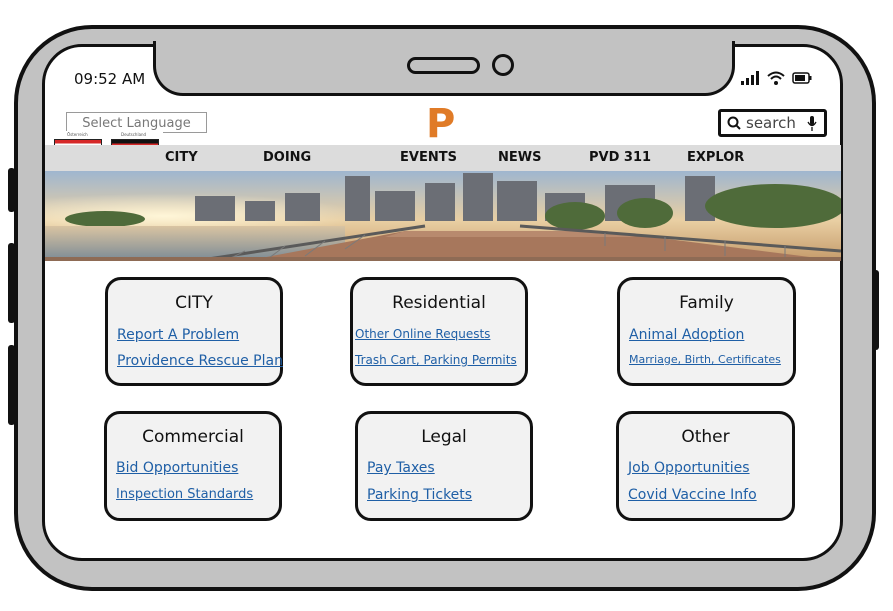  Describe the element at coordinates (875, 310) in the screenshot. I see `side-button` at that location.